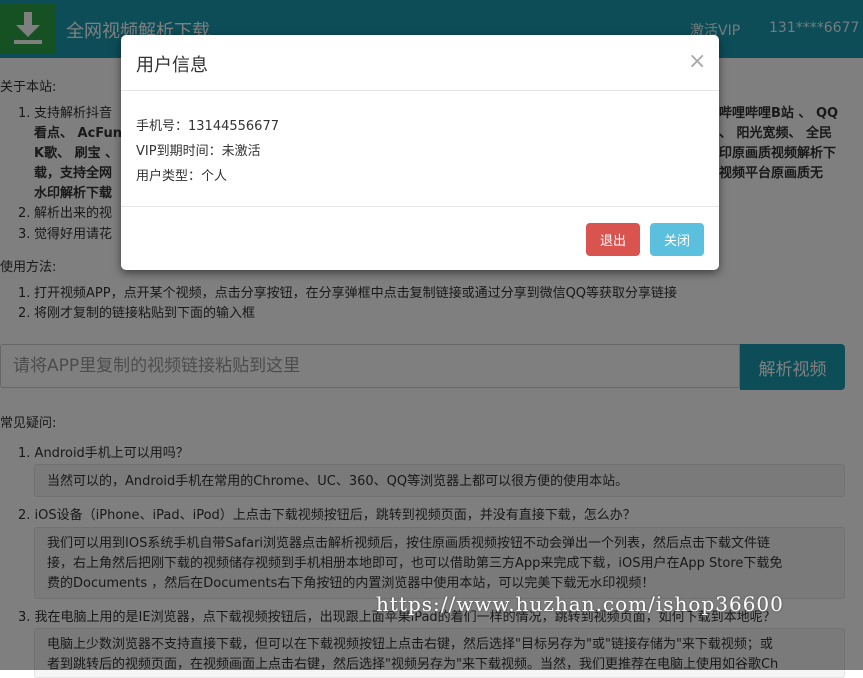 Image resolution: width=863 pixels, height=678 pixels. Describe the element at coordinates (198, 151) in the screenshot. I see `vip-expiry: VIP到期时间：未激活` at that location.